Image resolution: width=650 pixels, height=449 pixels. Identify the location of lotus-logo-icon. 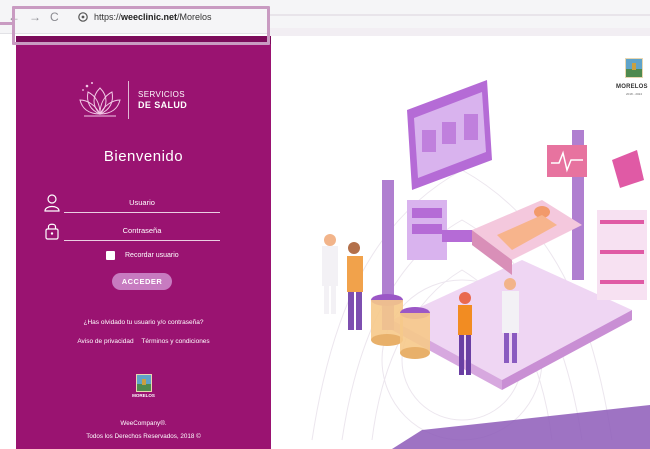
(100, 99).